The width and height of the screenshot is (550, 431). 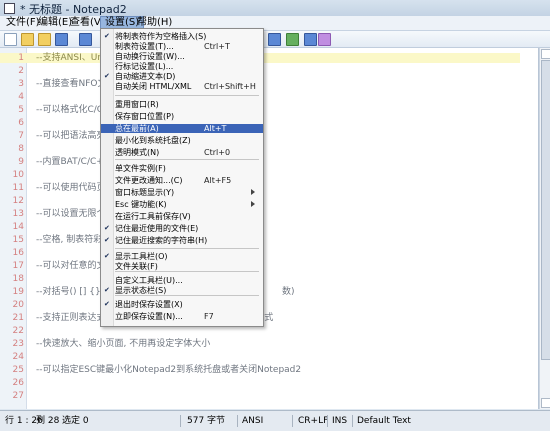 What do you see at coordinates (44, 39) in the screenshot?
I see `browse-icon` at bounding box center [44, 39].